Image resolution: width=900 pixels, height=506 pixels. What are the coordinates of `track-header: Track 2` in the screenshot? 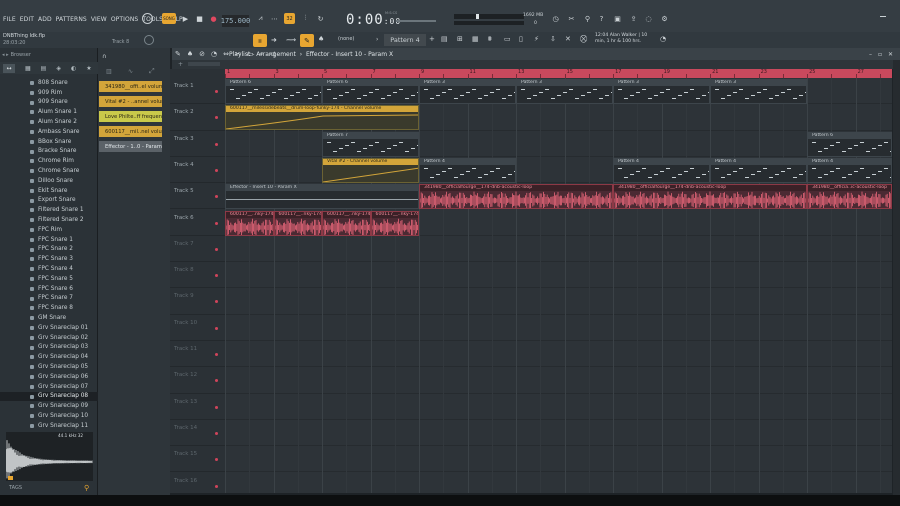 It's located at (197, 117).